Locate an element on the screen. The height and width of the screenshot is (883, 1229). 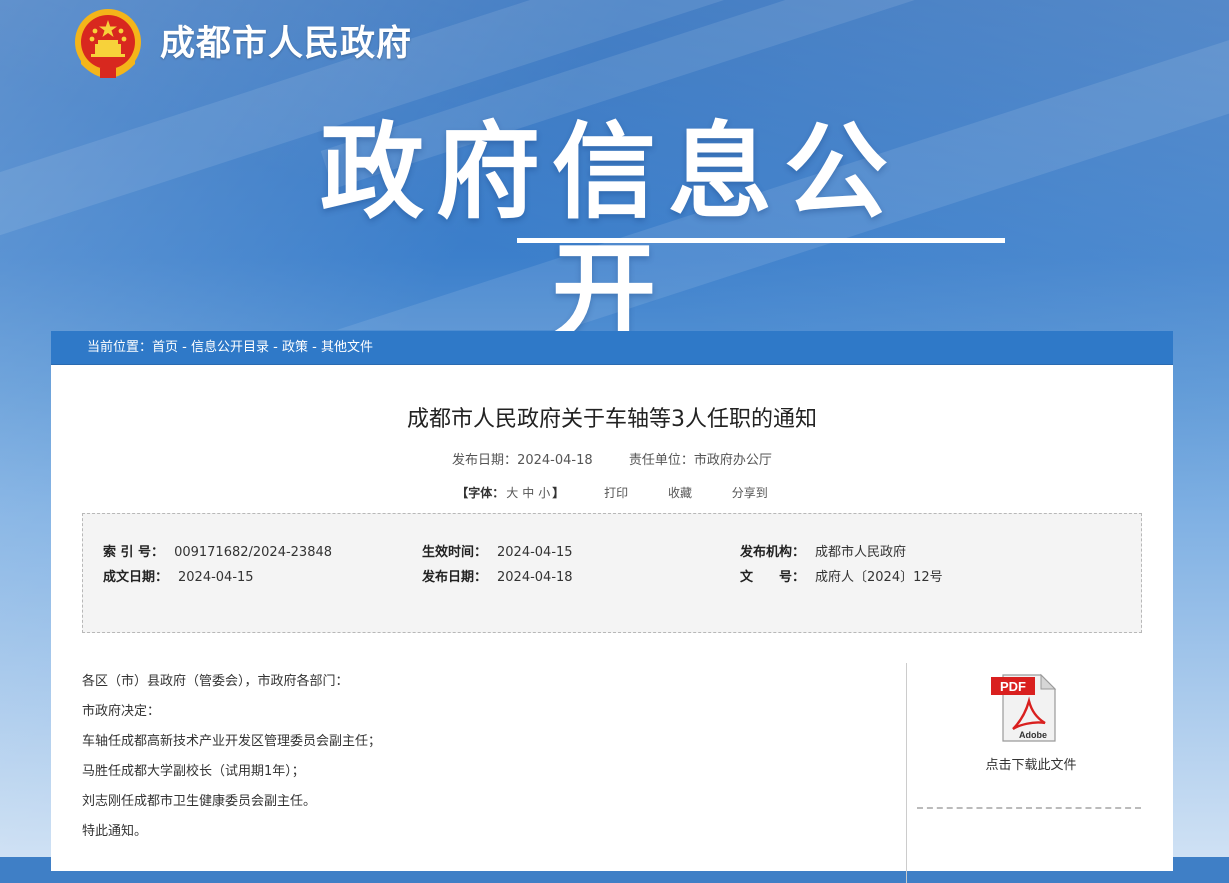
tools-close-bracket: 】 is located at coordinates (558, 493).